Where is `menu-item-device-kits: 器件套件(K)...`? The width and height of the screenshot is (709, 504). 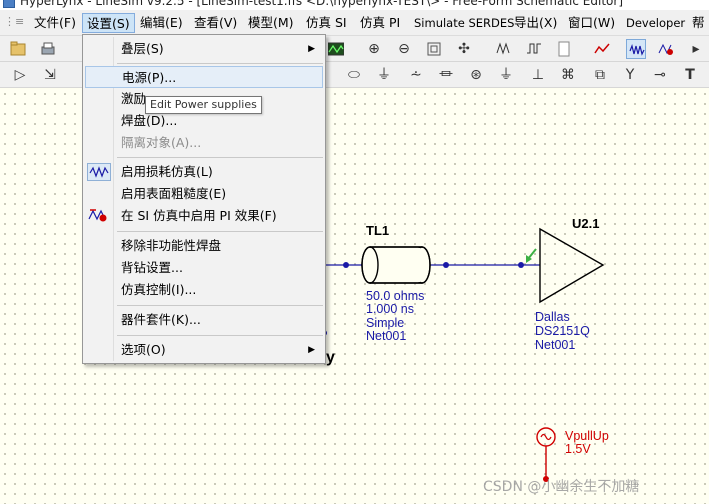
menu-item-device-kits: 器件套件(K)... is located at coordinates (204, 320).